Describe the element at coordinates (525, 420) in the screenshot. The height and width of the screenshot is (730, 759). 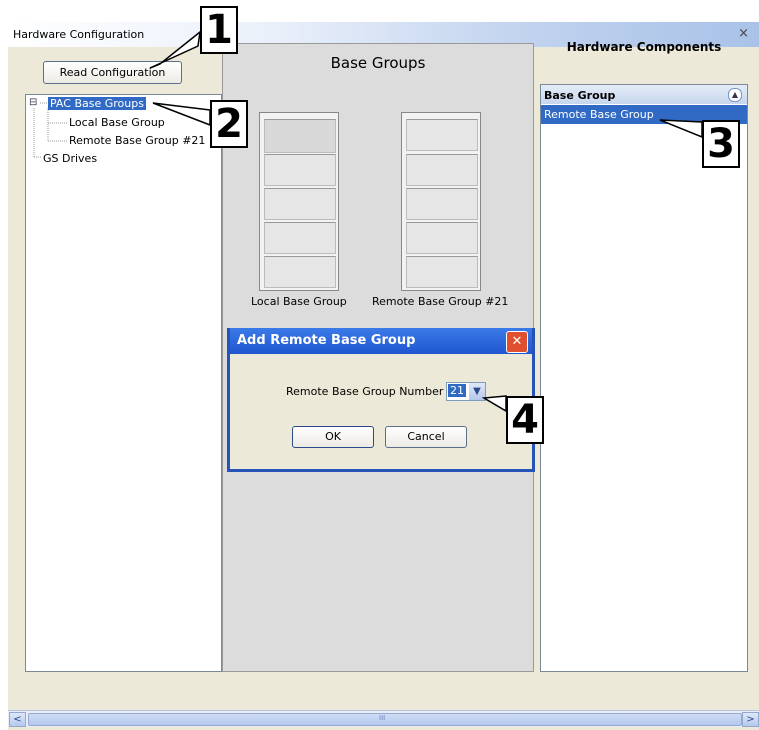
I see `callout-4: 4` at that location.